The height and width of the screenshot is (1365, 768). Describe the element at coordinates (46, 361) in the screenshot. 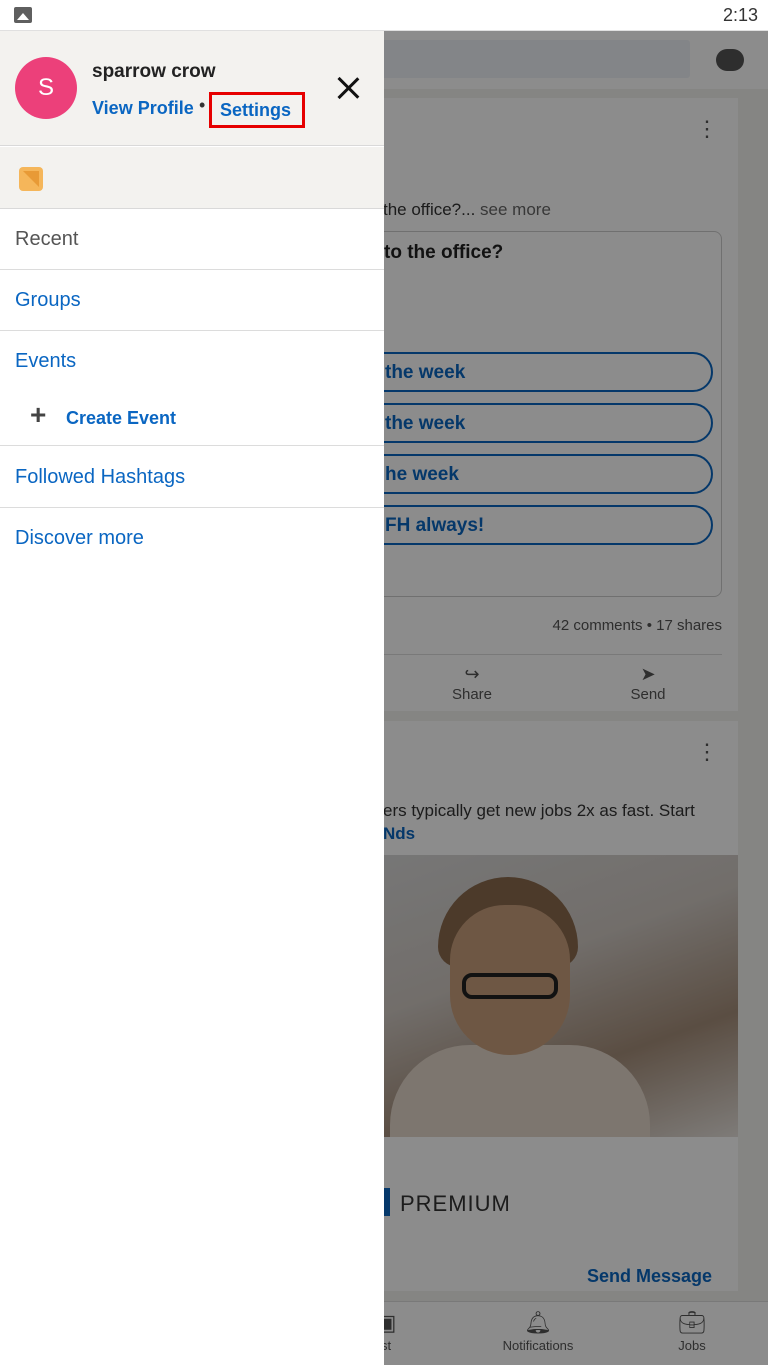

I see `menu-item-label: Events` at that location.